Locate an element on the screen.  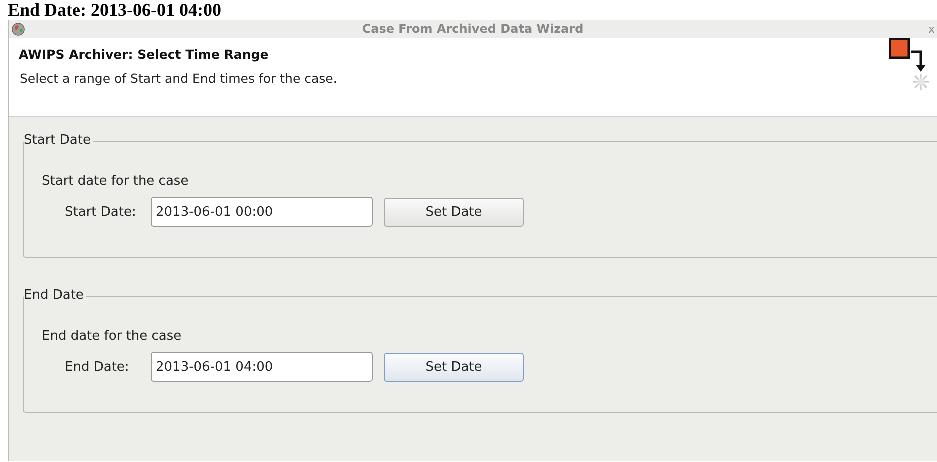
date-field: 2013-06-01 00:00 is located at coordinates (262, 212).